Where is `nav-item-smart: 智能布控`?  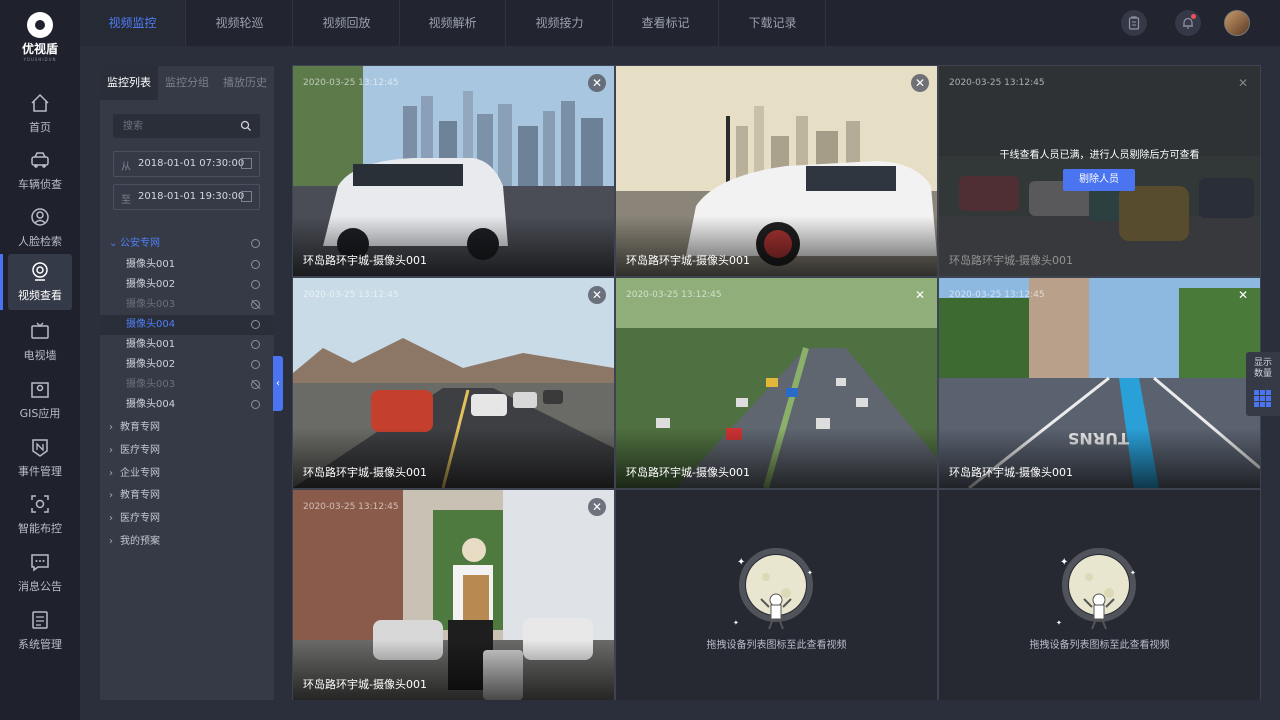 nav-item-smart: 智能布控 is located at coordinates (40, 515).